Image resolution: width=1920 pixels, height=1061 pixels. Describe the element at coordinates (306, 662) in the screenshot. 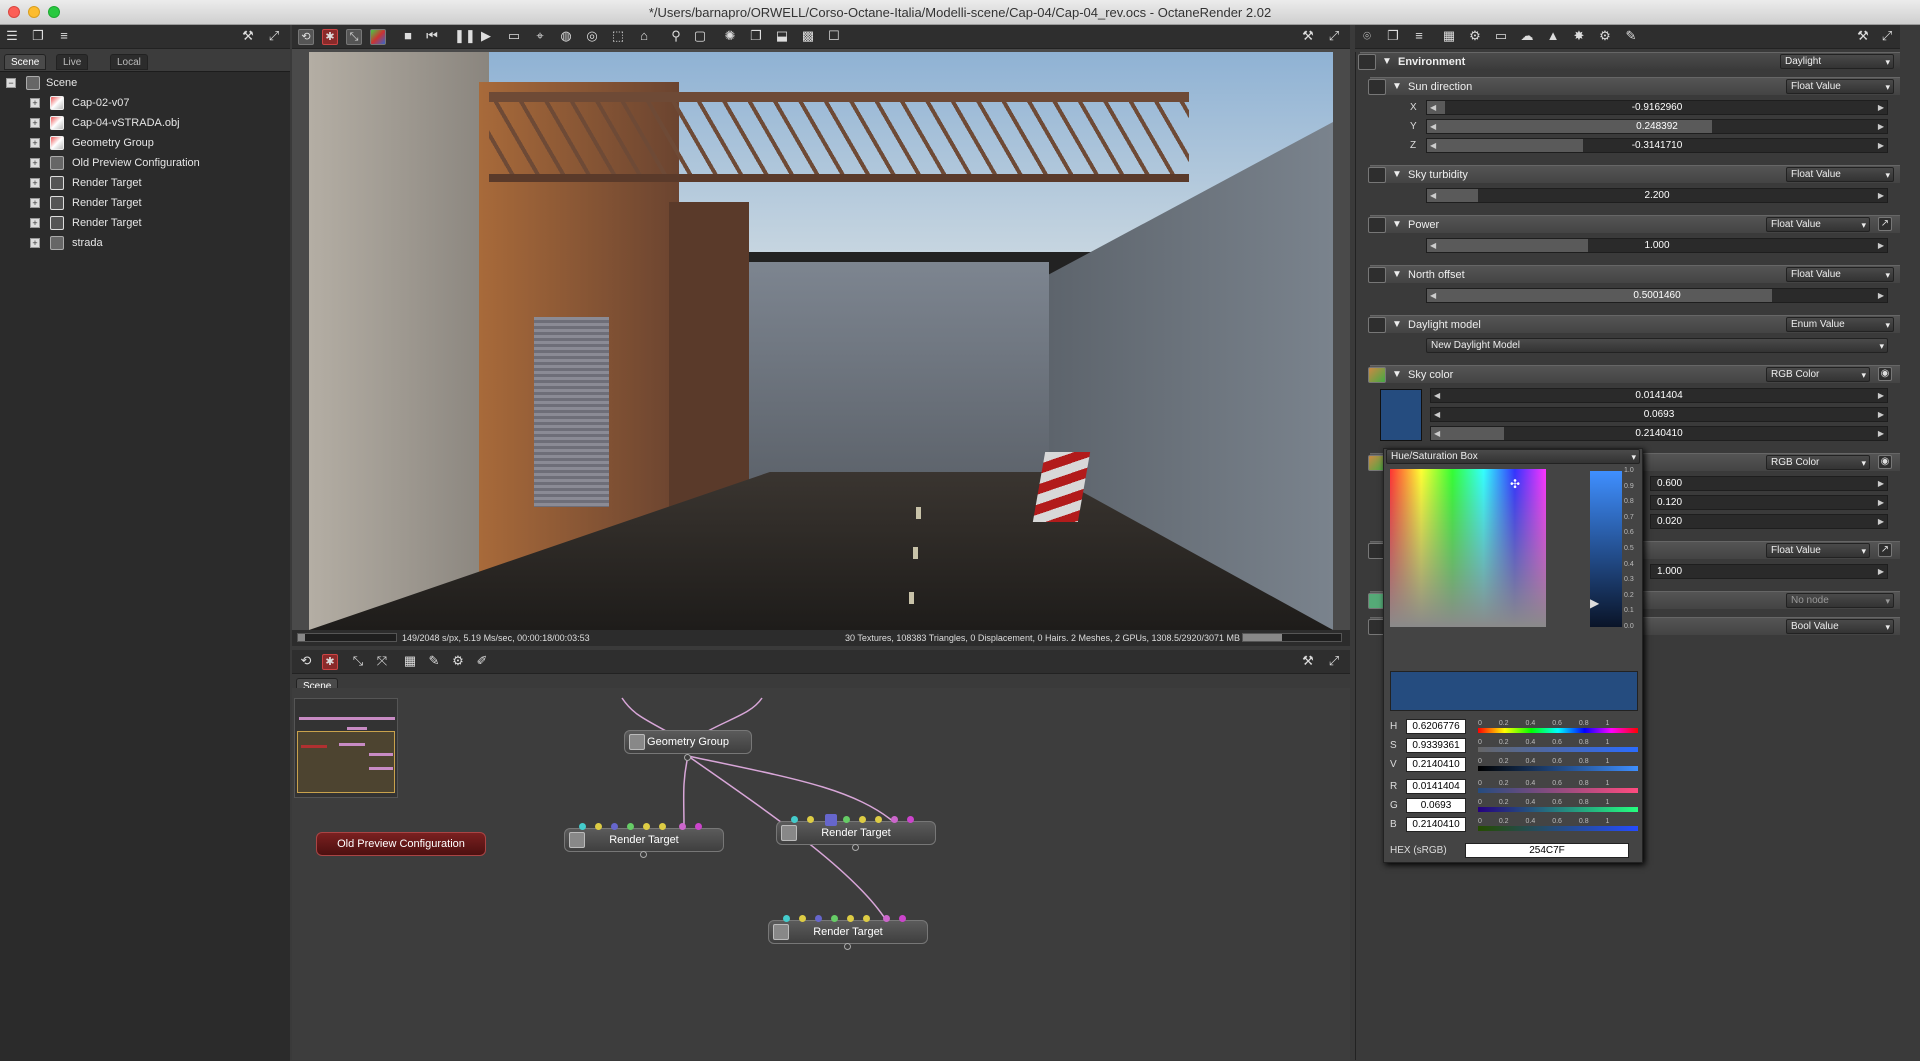

I see `rearrange-icon: ⟲` at that location.